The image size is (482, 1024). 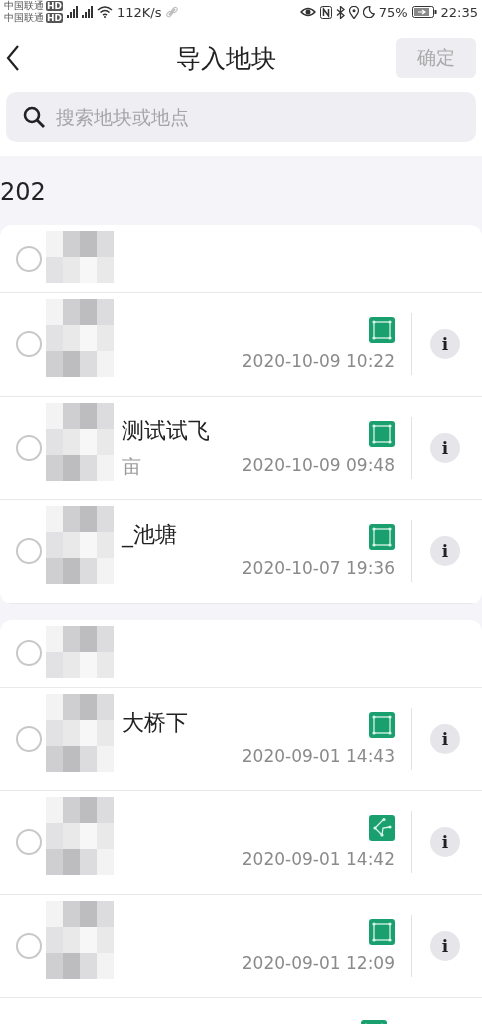 What do you see at coordinates (23, 192) in the screenshot?
I see `group-label: 202` at bounding box center [23, 192].